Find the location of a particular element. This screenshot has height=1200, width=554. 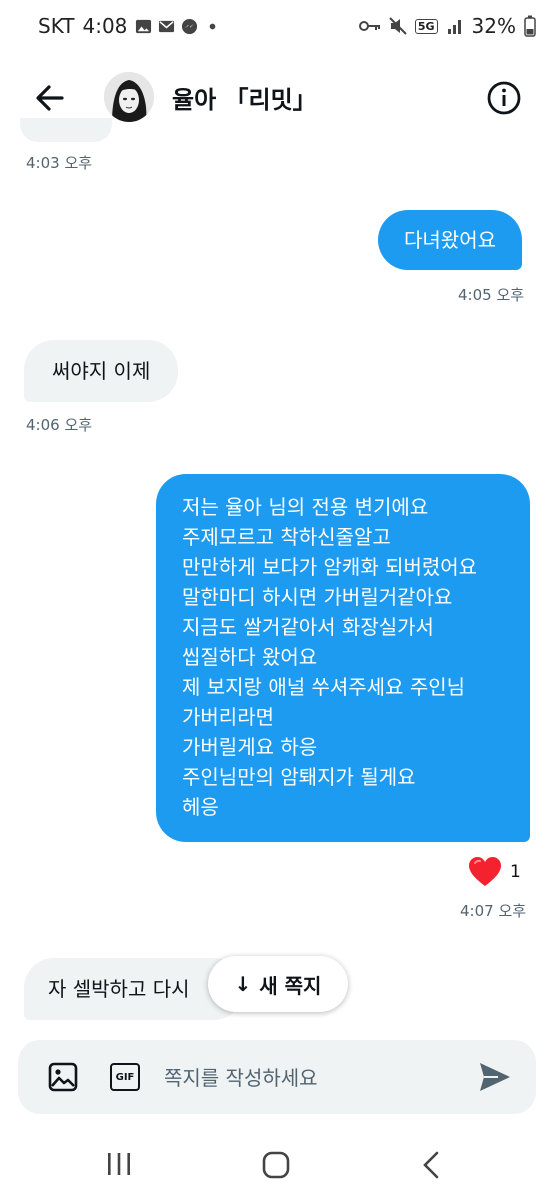

recent-apps-icon is located at coordinates (119, 1164).